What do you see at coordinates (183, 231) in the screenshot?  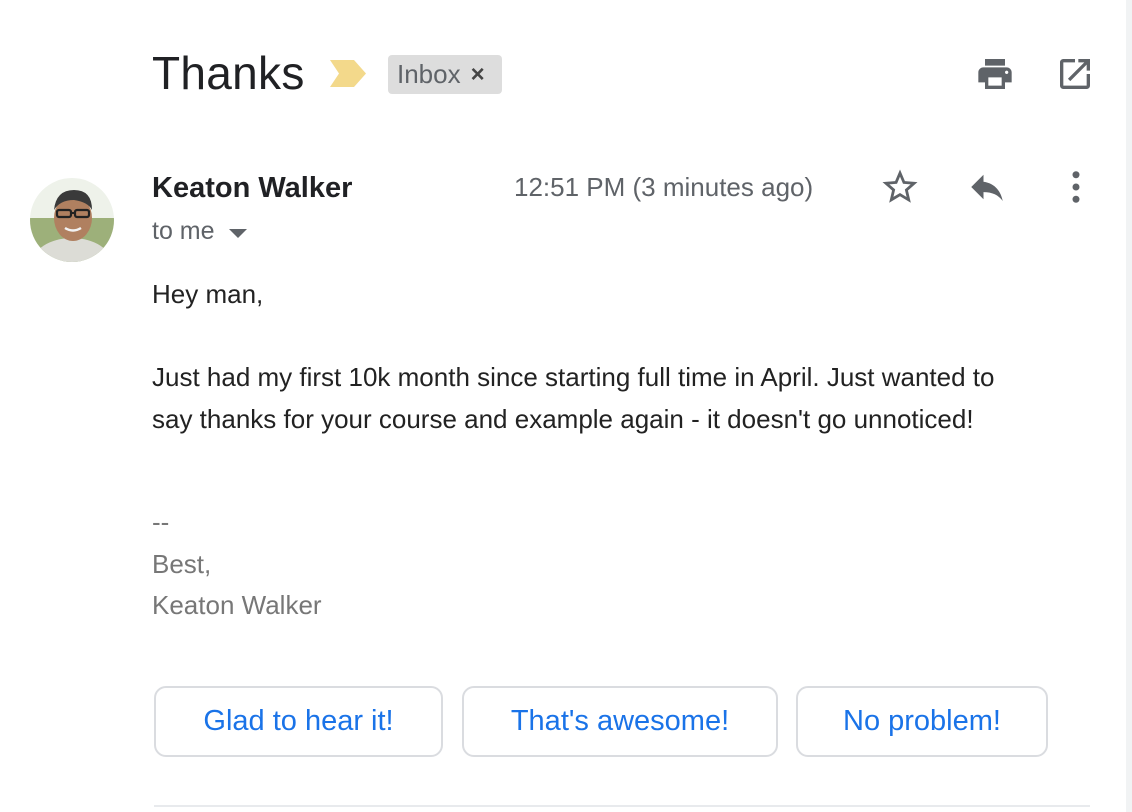 I see `recipient-label: to me` at bounding box center [183, 231].